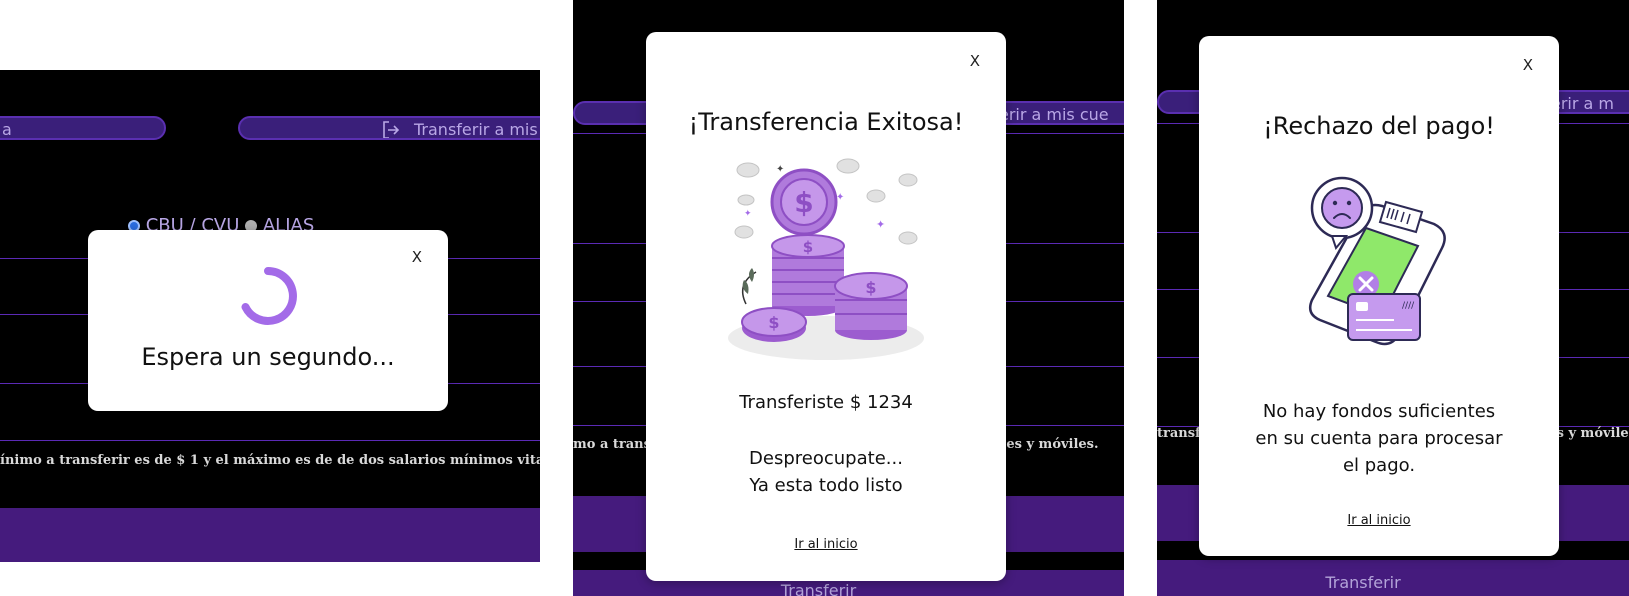 The width and height of the screenshot is (1629, 596). Describe the element at coordinates (826, 485) in the screenshot. I see `success-message-line2: Ya esta todo listo` at that location.